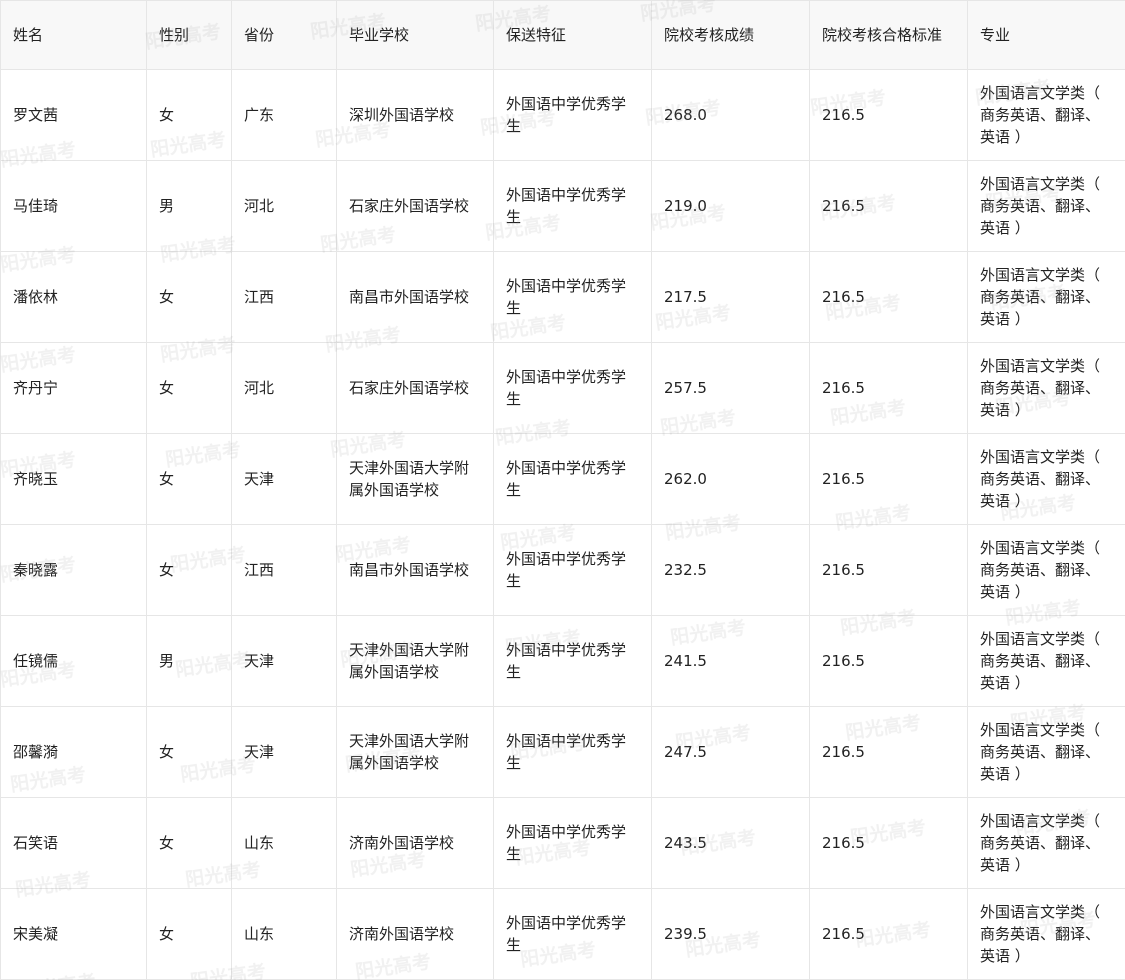  What do you see at coordinates (730, 35) in the screenshot?
I see `header-score: 院校考核成绩` at bounding box center [730, 35].